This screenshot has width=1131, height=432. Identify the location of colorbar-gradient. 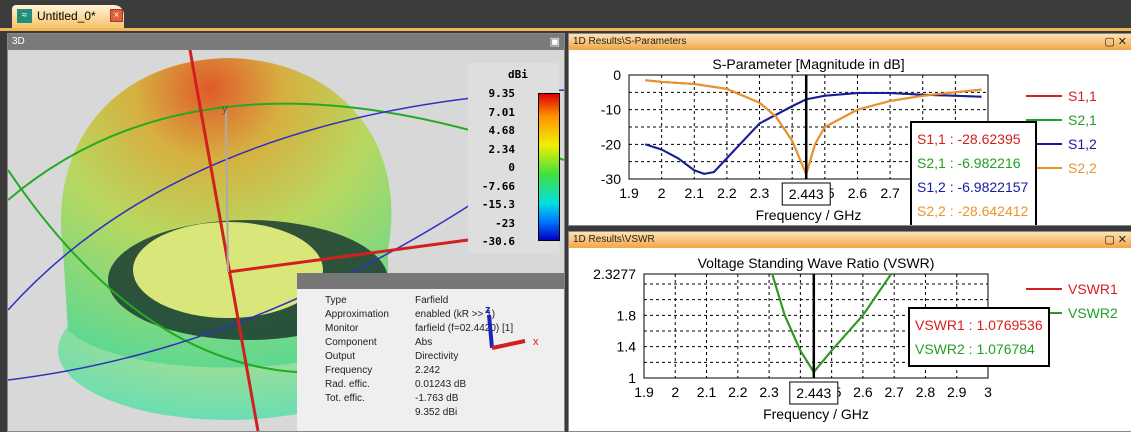
(549, 167).